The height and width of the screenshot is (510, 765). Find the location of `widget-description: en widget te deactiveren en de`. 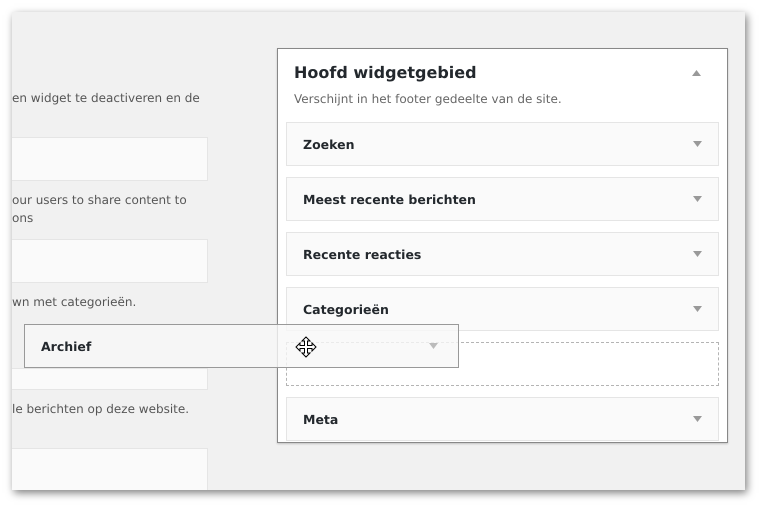

widget-description: en widget te deactiveren en de is located at coordinates (106, 98).